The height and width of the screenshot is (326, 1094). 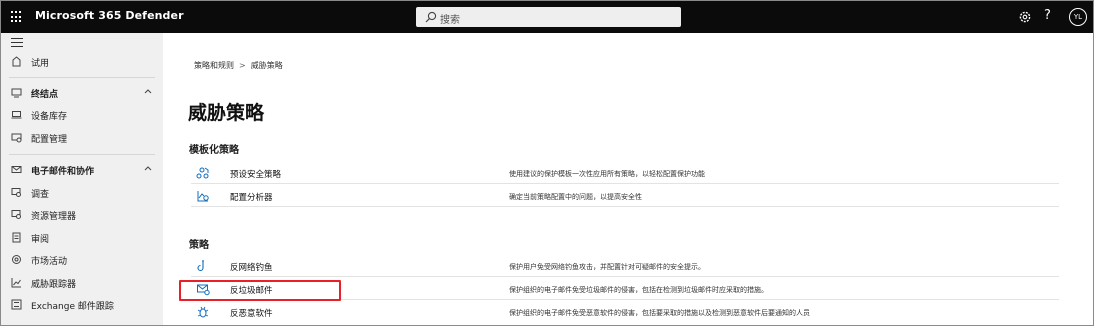 I want to click on sidebar-item-label: 威胁跟踪器, so click(x=54, y=285).